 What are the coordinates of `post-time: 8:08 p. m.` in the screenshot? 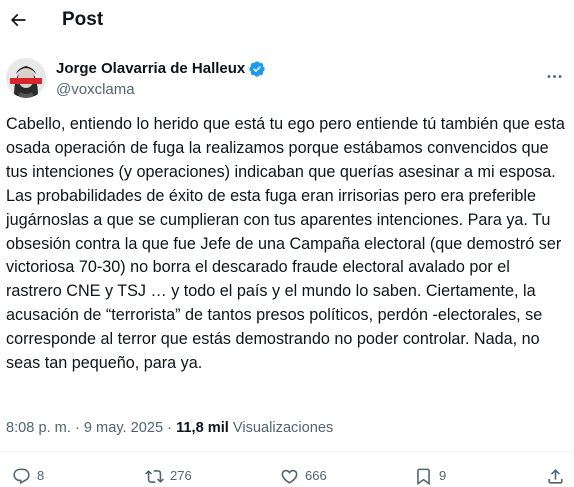 It's located at (38, 428).